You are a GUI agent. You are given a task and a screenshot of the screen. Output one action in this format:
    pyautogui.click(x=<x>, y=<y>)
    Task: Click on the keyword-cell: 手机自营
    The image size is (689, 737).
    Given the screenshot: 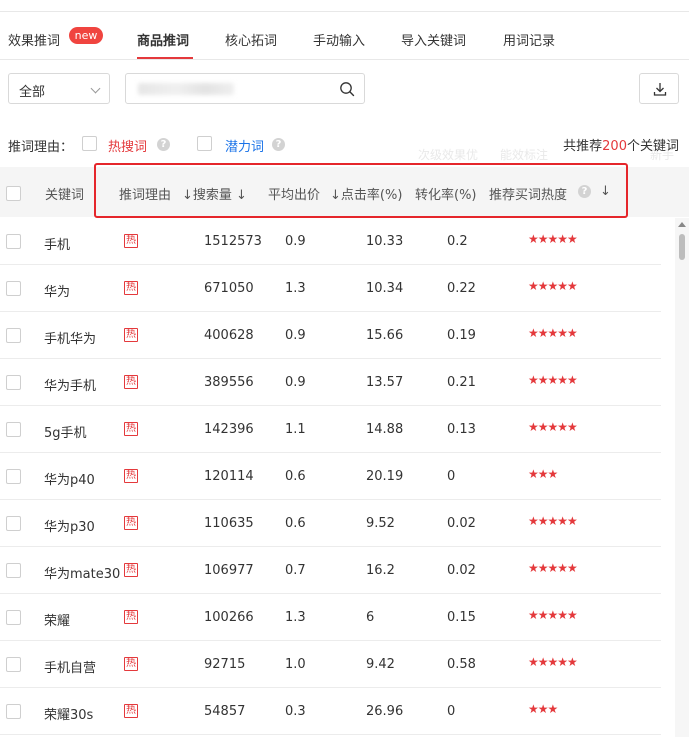 What is the action you would take?
    pyautogui.click(x=70, y=668)
    